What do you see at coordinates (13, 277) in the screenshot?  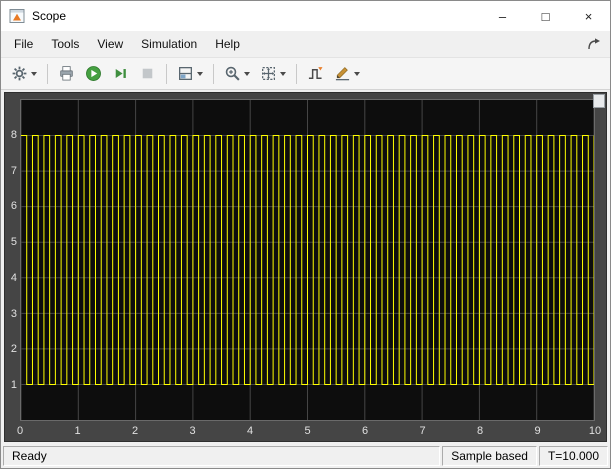 I see `y-tick-label: 4` at bounding box center [13, 277].